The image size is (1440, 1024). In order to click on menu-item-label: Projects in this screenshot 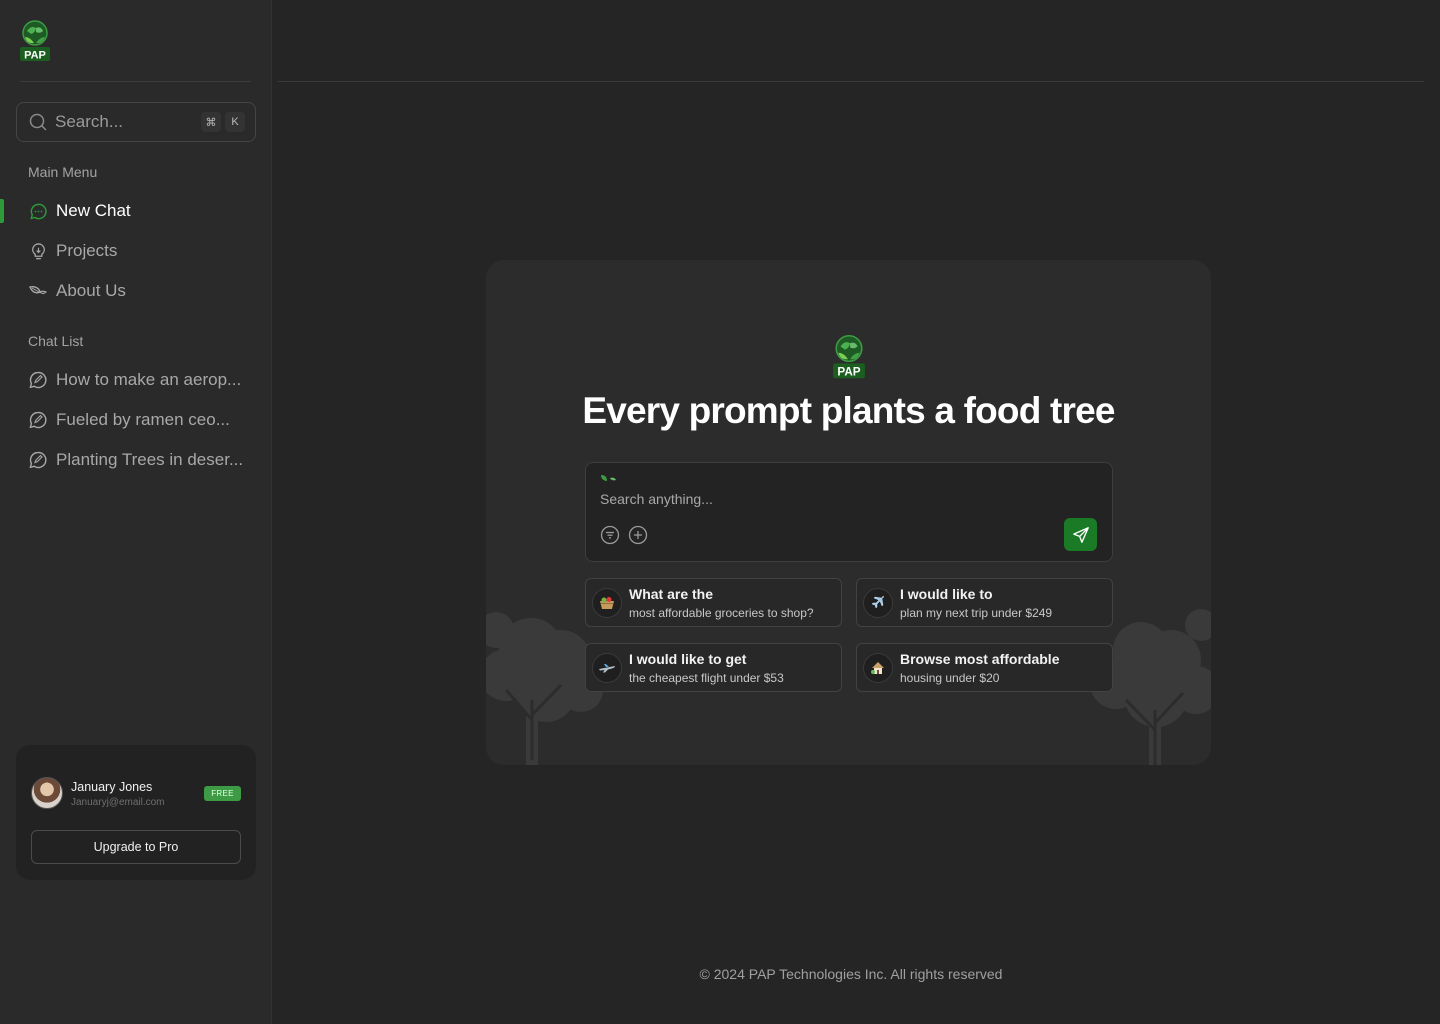, I will do `click(87, 250)`.